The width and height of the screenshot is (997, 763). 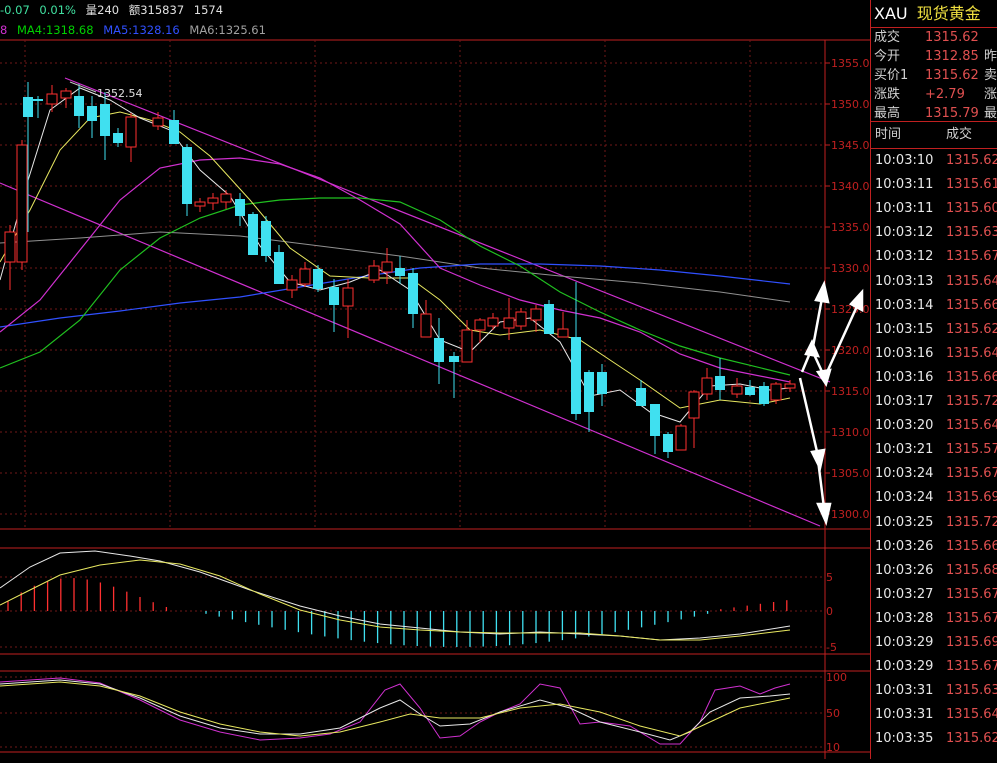 I want to click on tick-price: 1315.72, so click(x=971, y=522).